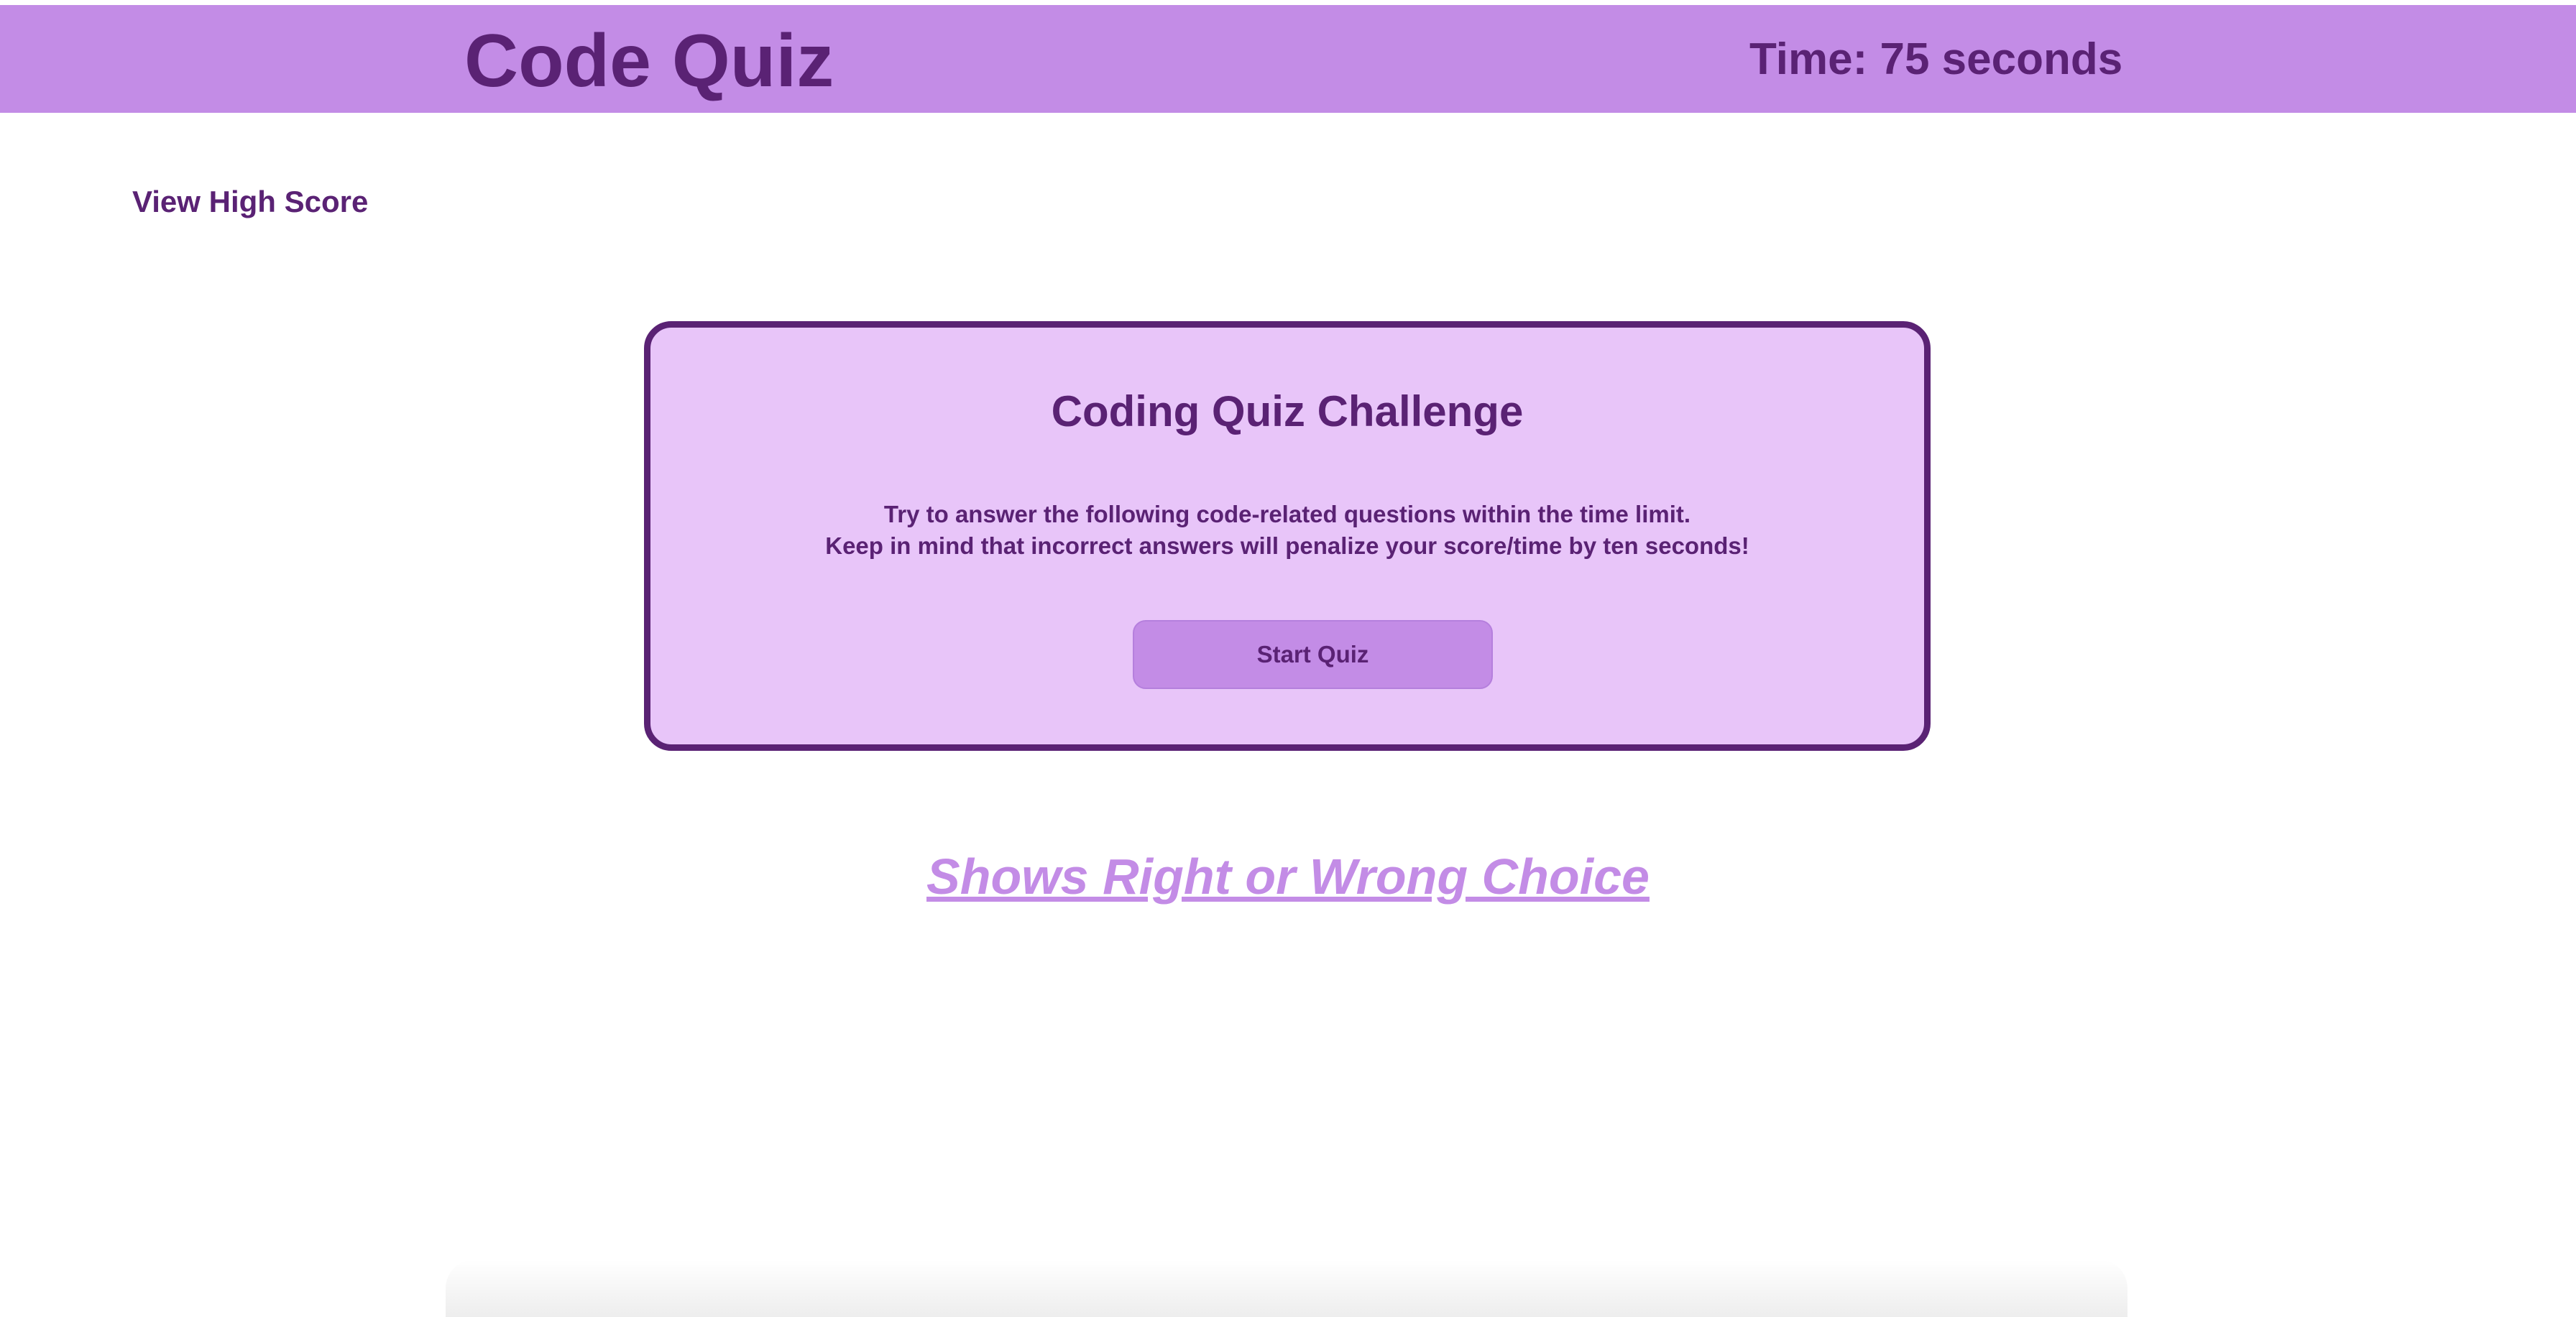 This screenshot has height=1317, width=2576. Describe the element at coordinates (250, 202) in the screenshot. I see `view-high-score-link: View High Score` at that location.